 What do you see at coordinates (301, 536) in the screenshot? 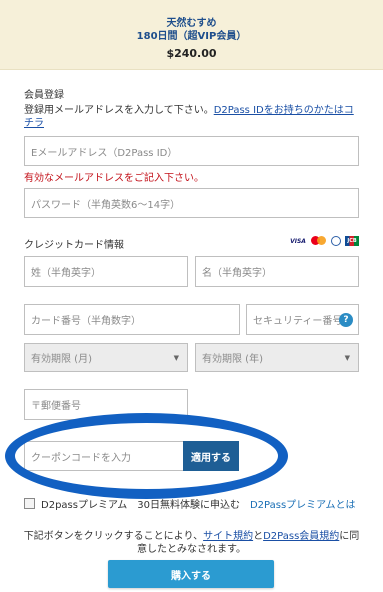
I see `member-terms-link: D2Pass会員規約` at bounding box center [301, 536].